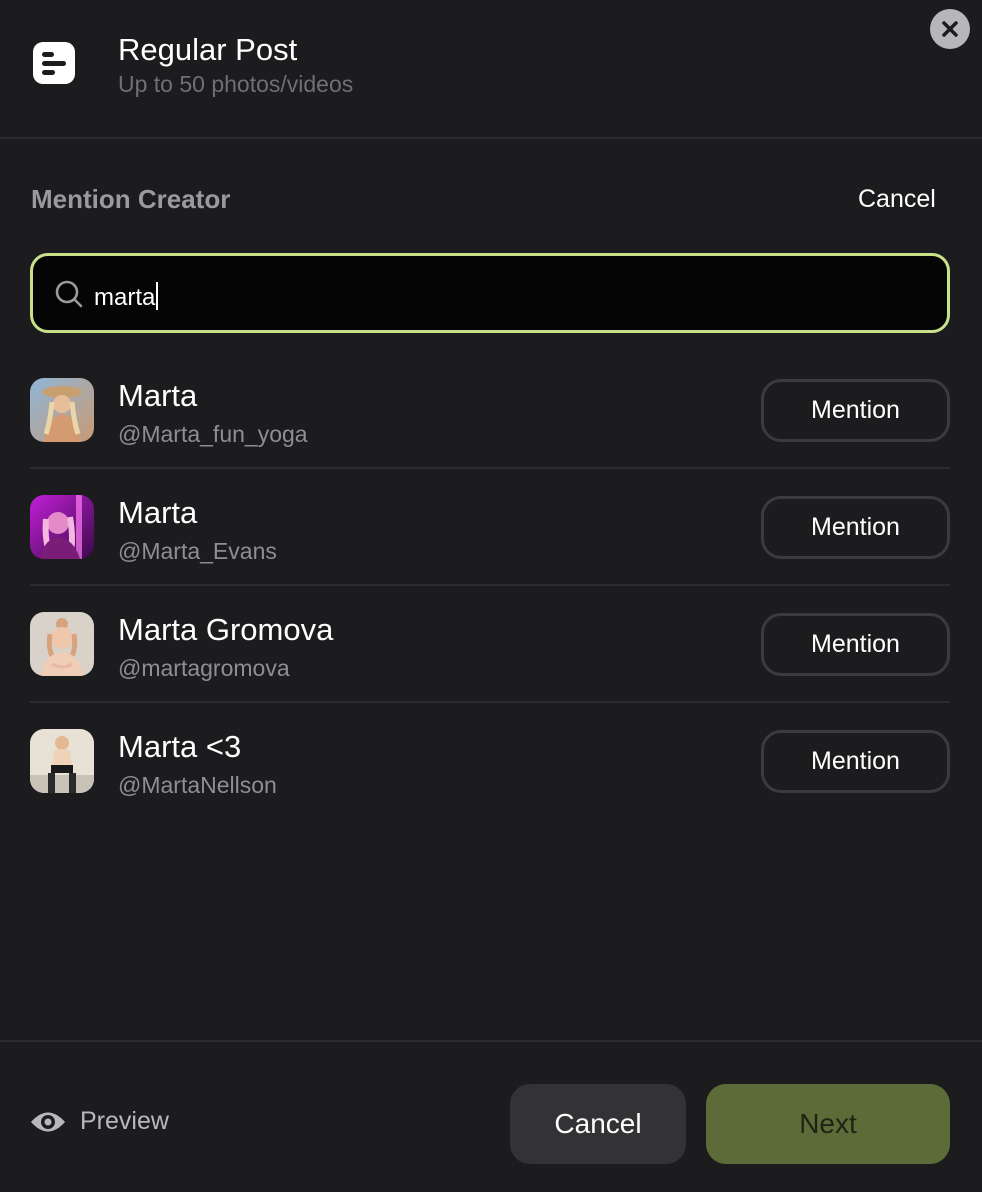 This screenshot has height=1192, width=982. Describe the element at coordinates (157, 296) in the screenshot. I see `text-caret` at that location.